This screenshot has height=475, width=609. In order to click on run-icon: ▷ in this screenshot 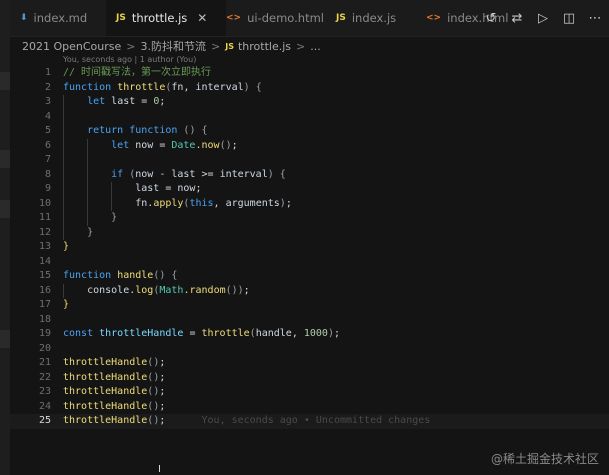, I will do `click(543, 18)`.